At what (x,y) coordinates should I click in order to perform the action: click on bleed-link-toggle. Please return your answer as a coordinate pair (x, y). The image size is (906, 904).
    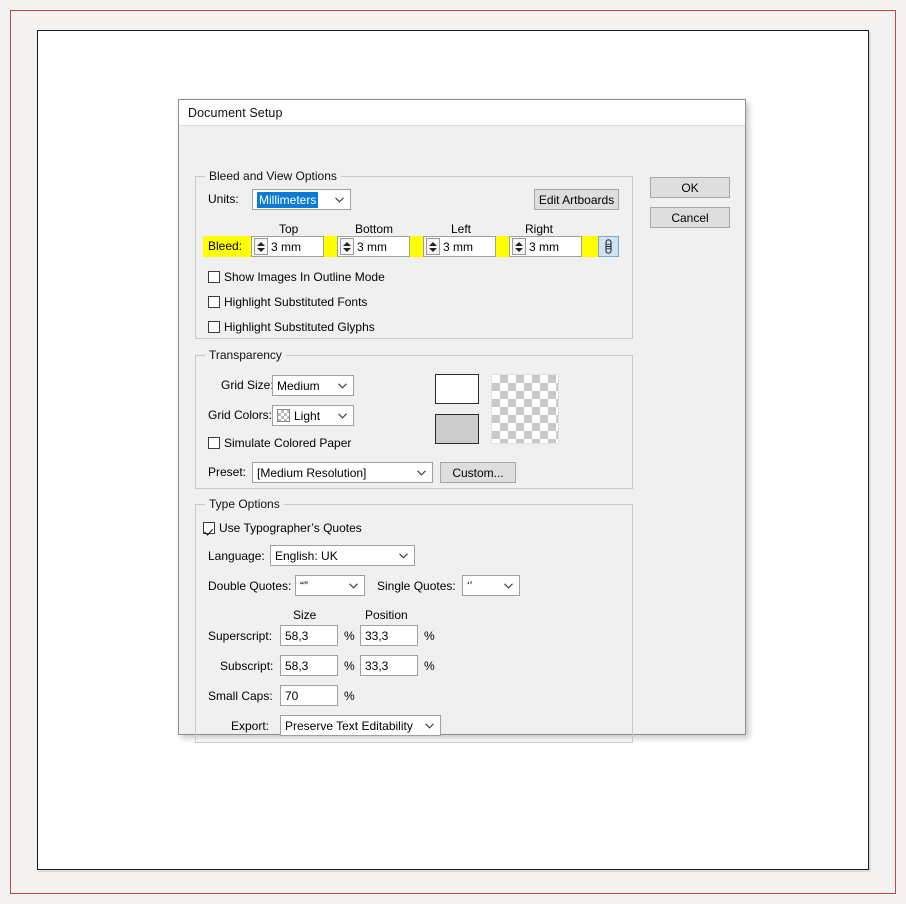
    Looking at the image, I should click on (608, 246).